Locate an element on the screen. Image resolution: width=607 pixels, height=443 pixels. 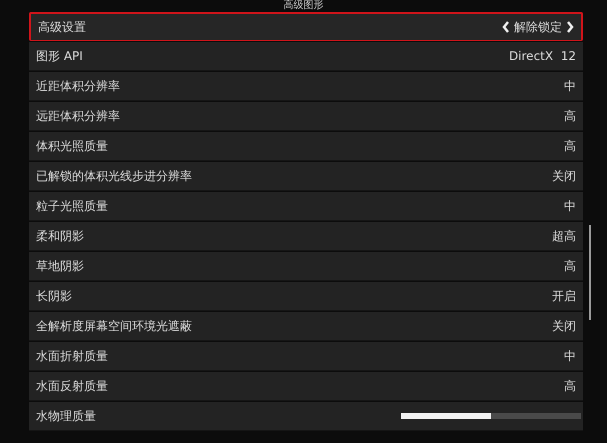
slider-track is located at coordinates (491, 416).